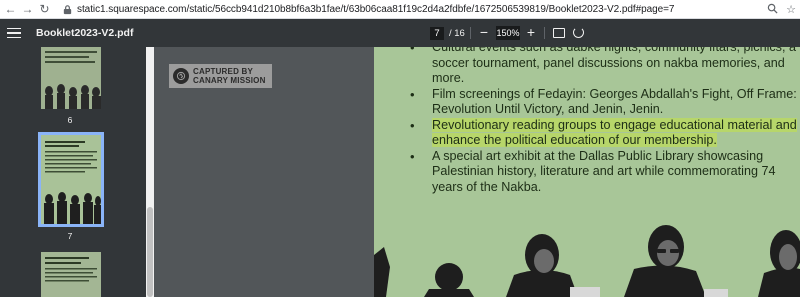 The height and width of the screenshot is (297, 800). Describe the element at coordinates (559, 33) in the screenshot. I see `fit-page-icon` at that location.